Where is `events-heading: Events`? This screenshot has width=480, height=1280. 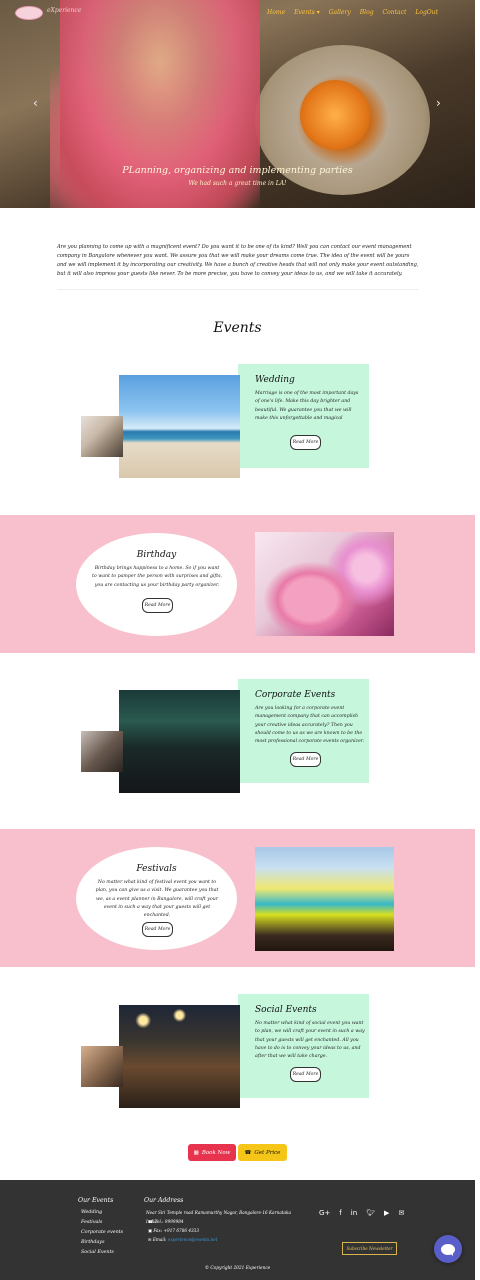 events-heading: Events is located at coordinates (237, 328).